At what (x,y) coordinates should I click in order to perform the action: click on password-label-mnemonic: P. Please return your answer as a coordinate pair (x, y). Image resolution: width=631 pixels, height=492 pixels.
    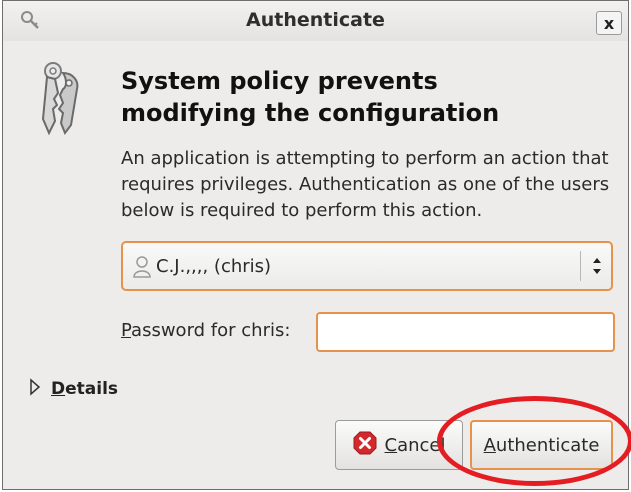
    Looking at the image, I should click on (126, 330).